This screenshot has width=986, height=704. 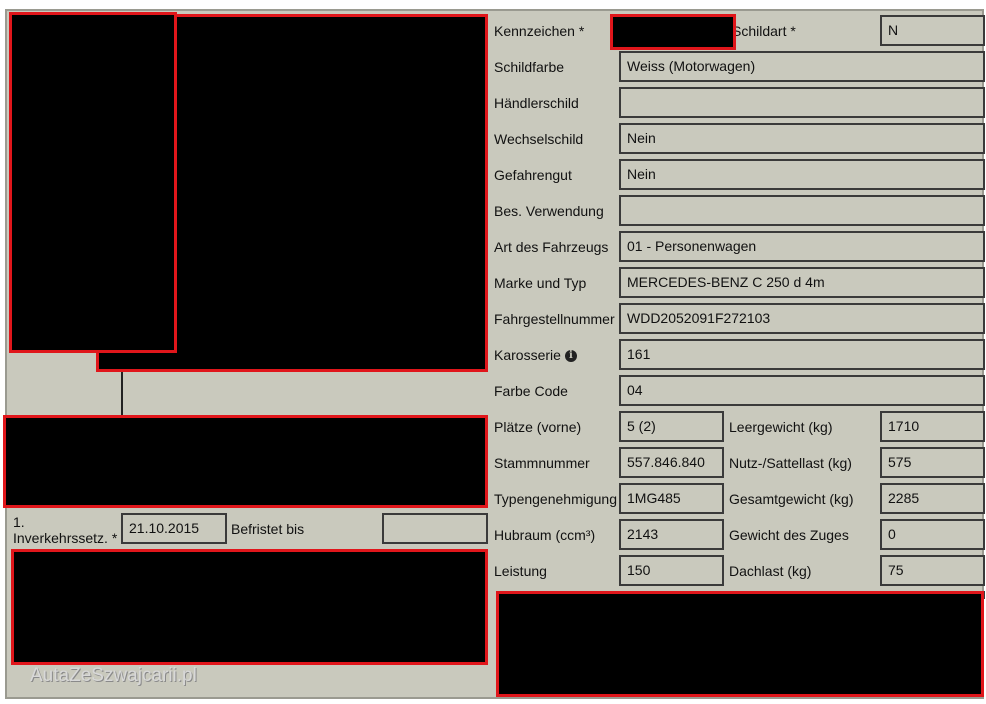 What do you see at coordinates (533, 175) in the screenshot?
I see `gefahrengut-label: Gefahrengut` at bounding box center [533, 175].